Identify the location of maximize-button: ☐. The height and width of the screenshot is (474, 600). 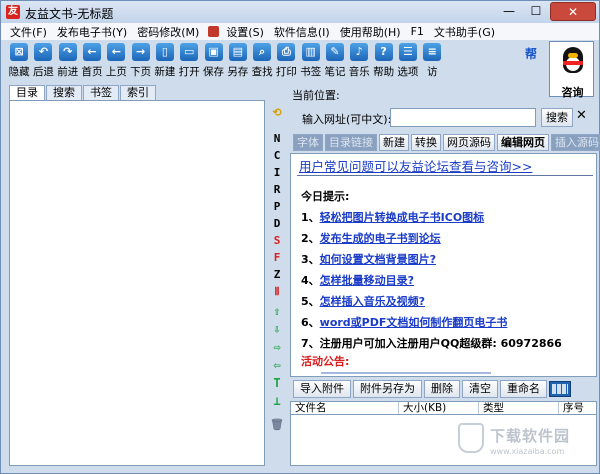
(536, 11).